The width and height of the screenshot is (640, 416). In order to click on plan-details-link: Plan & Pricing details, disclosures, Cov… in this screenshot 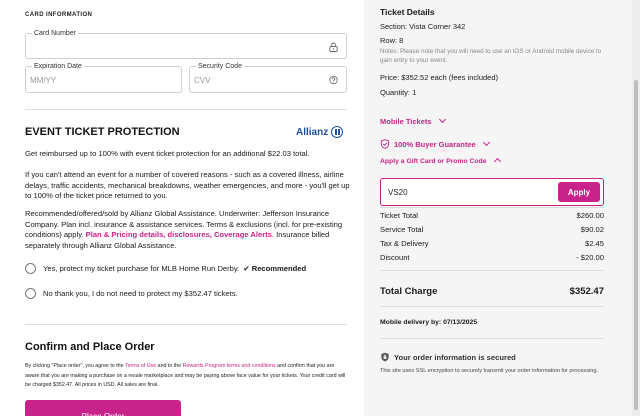, I will do `click(179, 234)`.